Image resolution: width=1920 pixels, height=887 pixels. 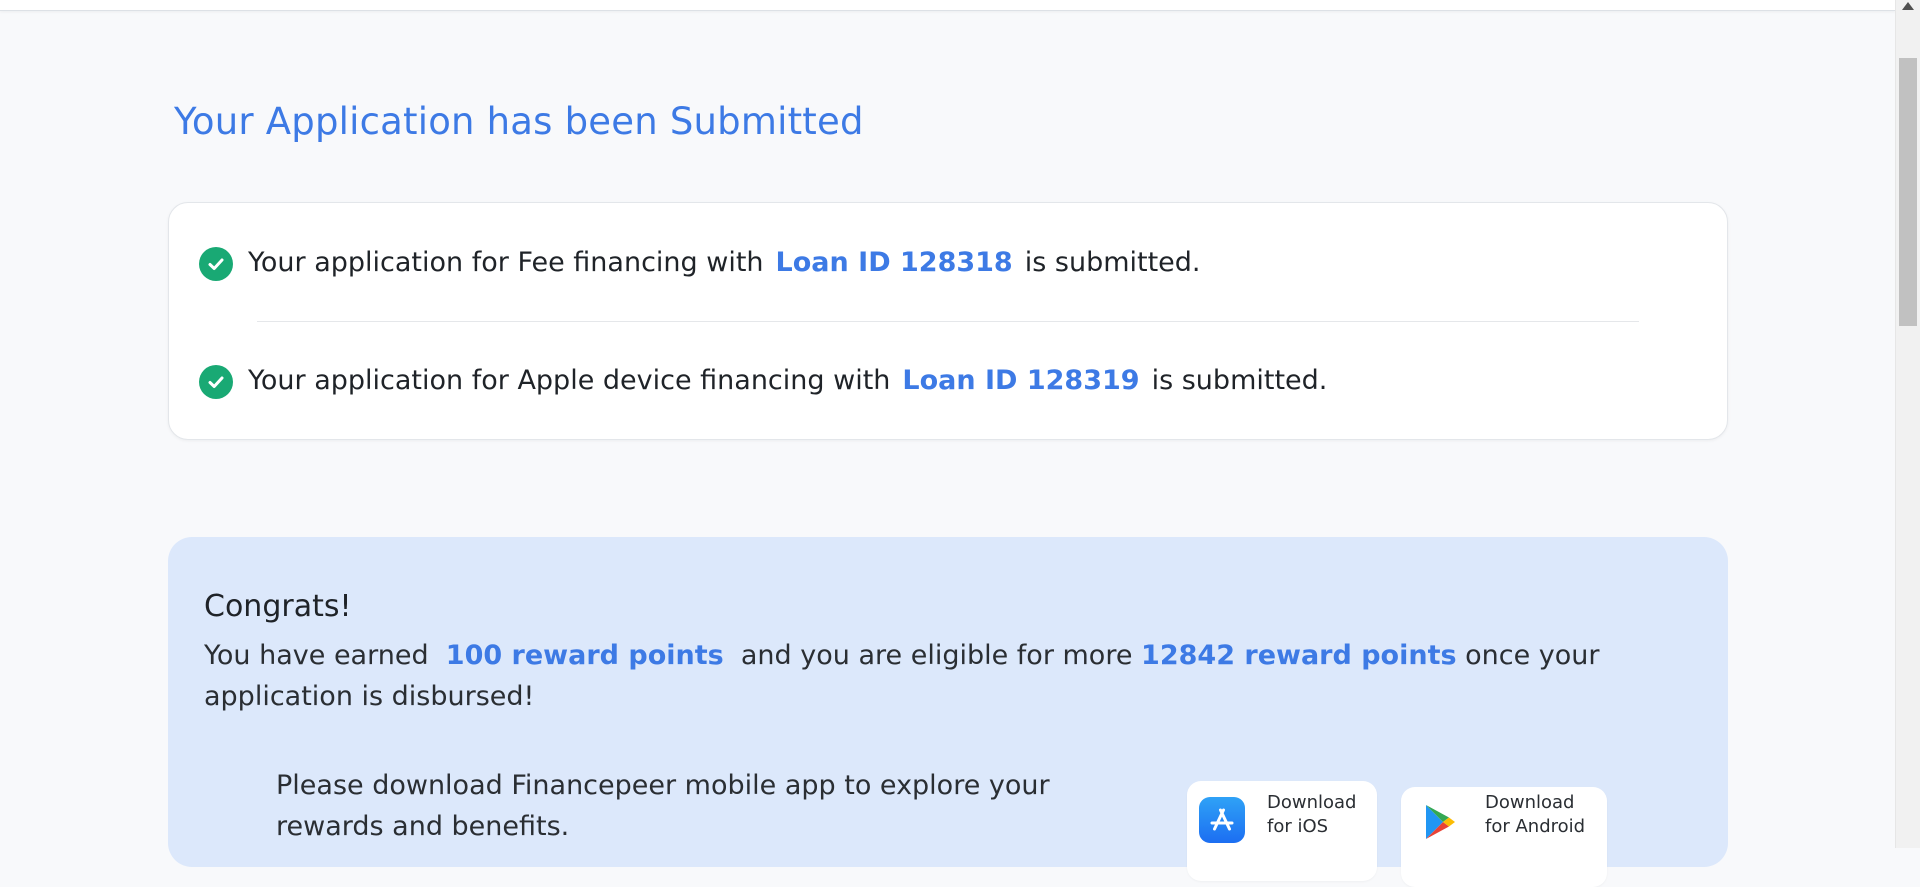 I want to click on android-label-line2: for Android, so click(x=1535, y=826).